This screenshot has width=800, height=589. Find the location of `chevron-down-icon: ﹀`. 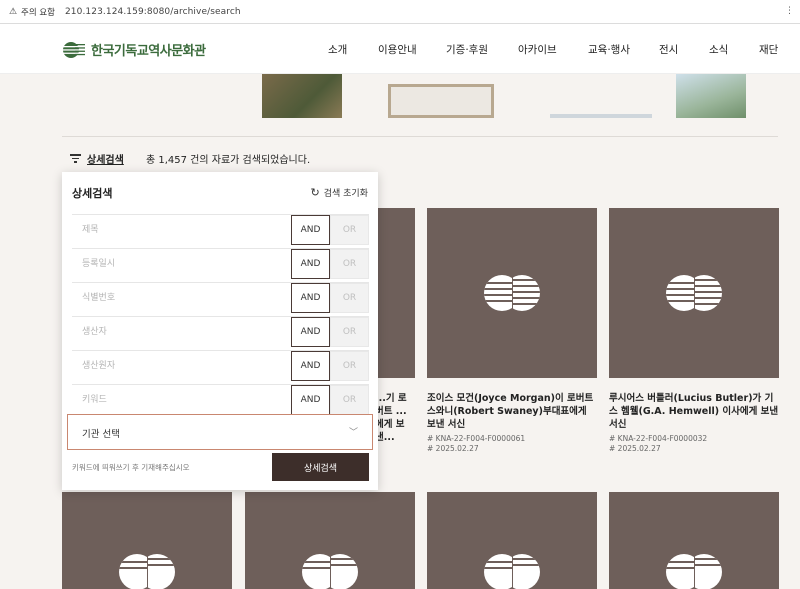

chevron-down-icon: ﹀ is located at coordinates (353, 433).